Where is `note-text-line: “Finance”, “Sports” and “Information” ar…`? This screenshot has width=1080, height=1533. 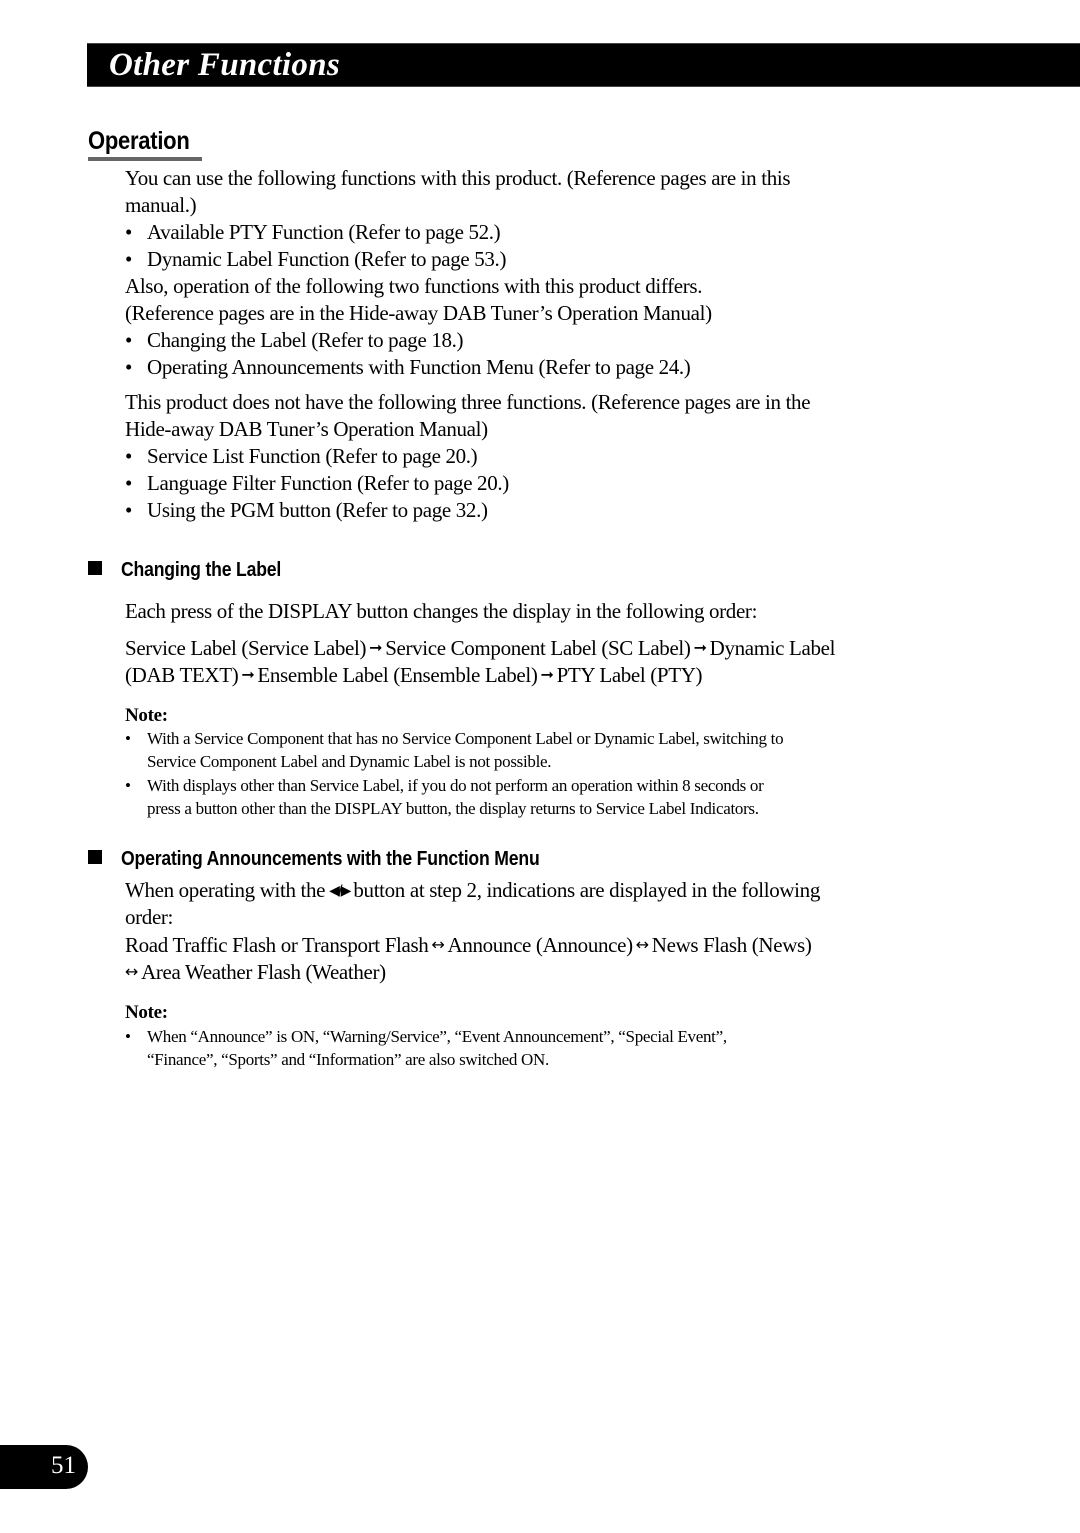 note-text-line: “Finance”, “Sports” and “Information” ar… is located at coordinates (348, 1059).